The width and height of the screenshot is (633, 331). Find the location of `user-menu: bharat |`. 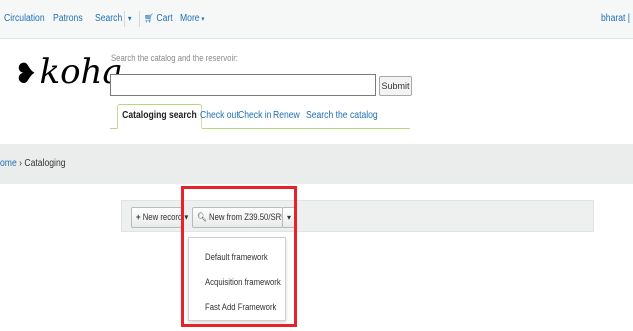

user-menu: bharat | is located at coordinates (615, 18).